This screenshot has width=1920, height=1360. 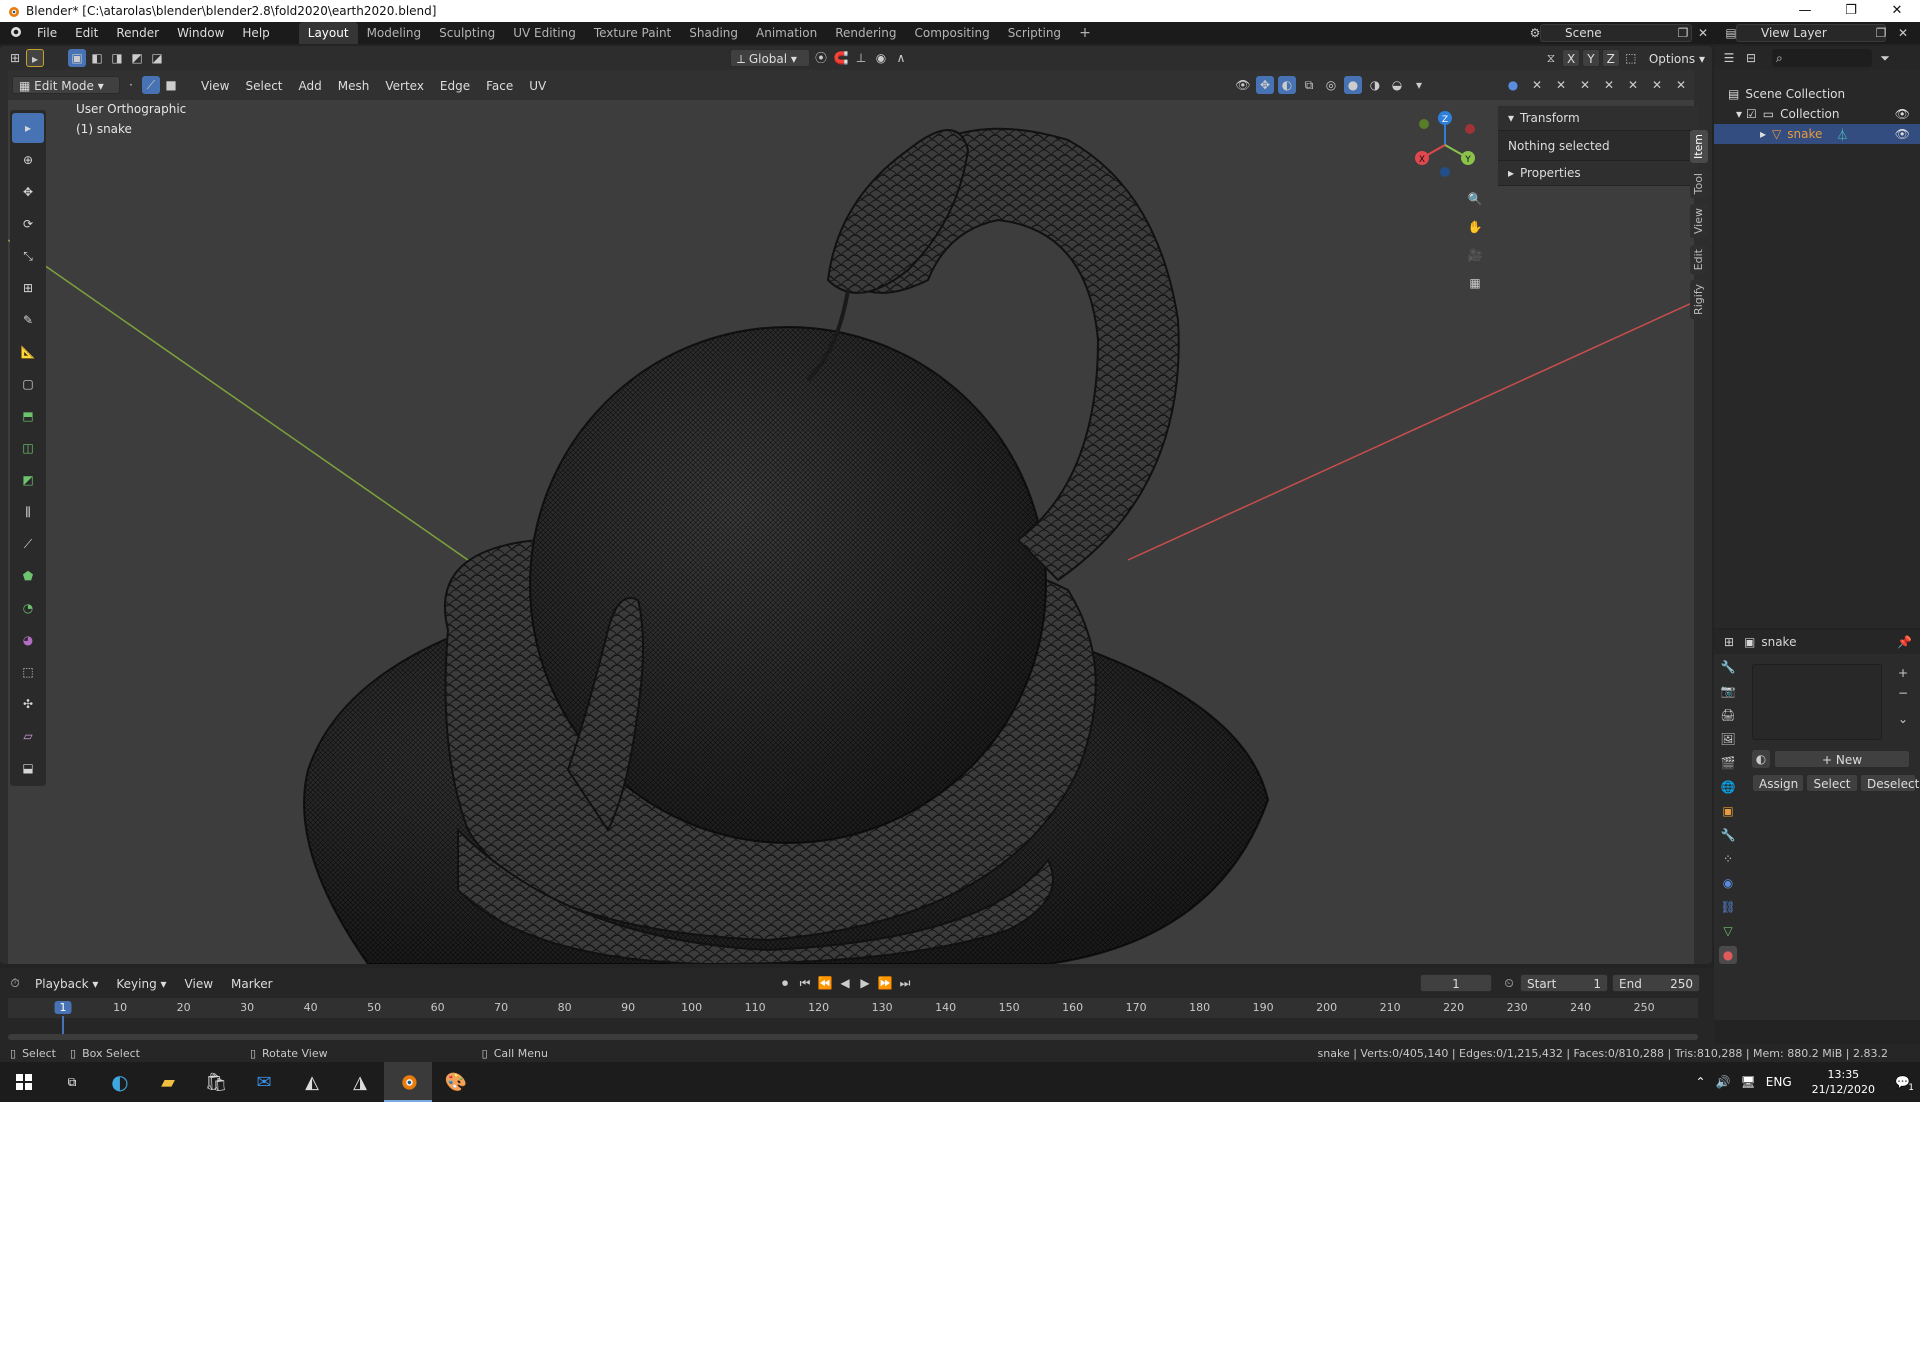 I want to click on material-browse-icon: ◐, so click(x=1761, y=759).